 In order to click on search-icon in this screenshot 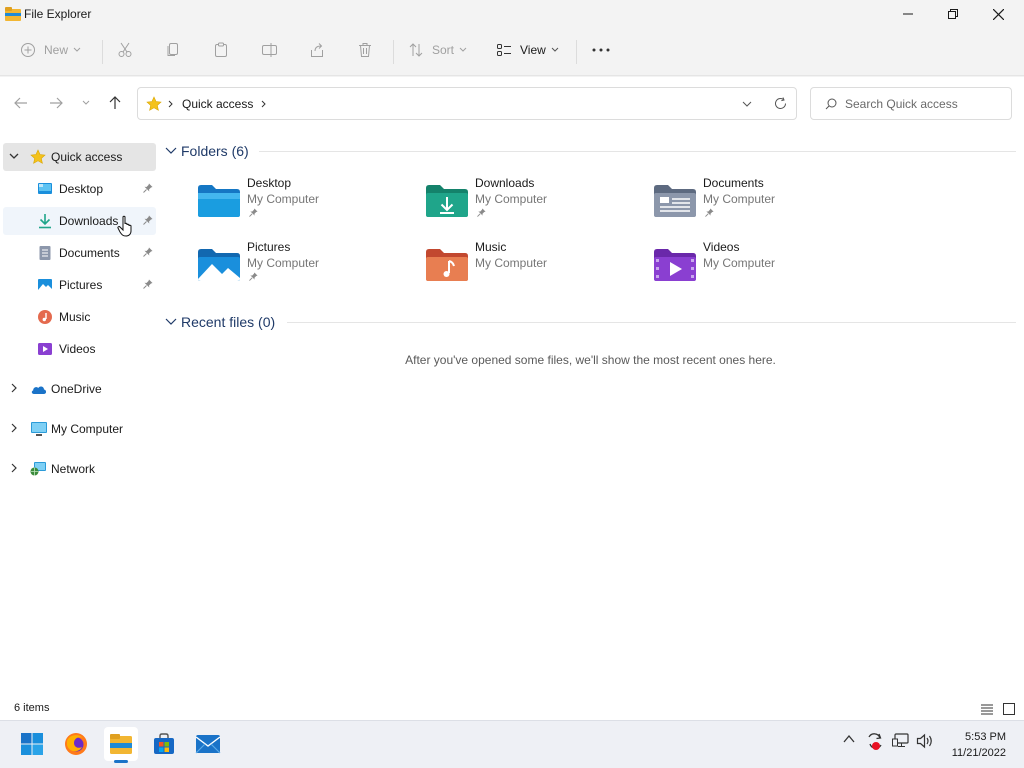, I will do `click(831, 103)`.